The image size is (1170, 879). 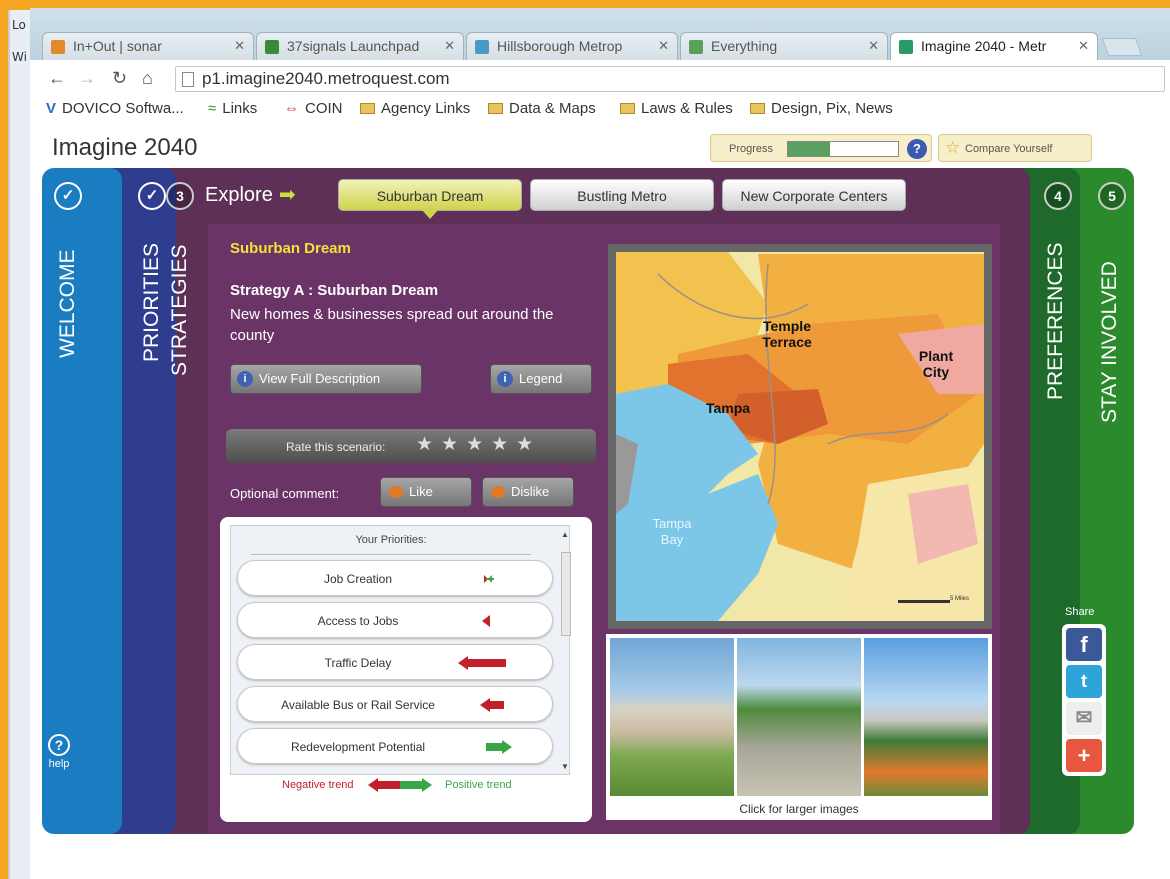 I want to click on priority-item: Redevelopment Potential, so click(x=395, y=746).